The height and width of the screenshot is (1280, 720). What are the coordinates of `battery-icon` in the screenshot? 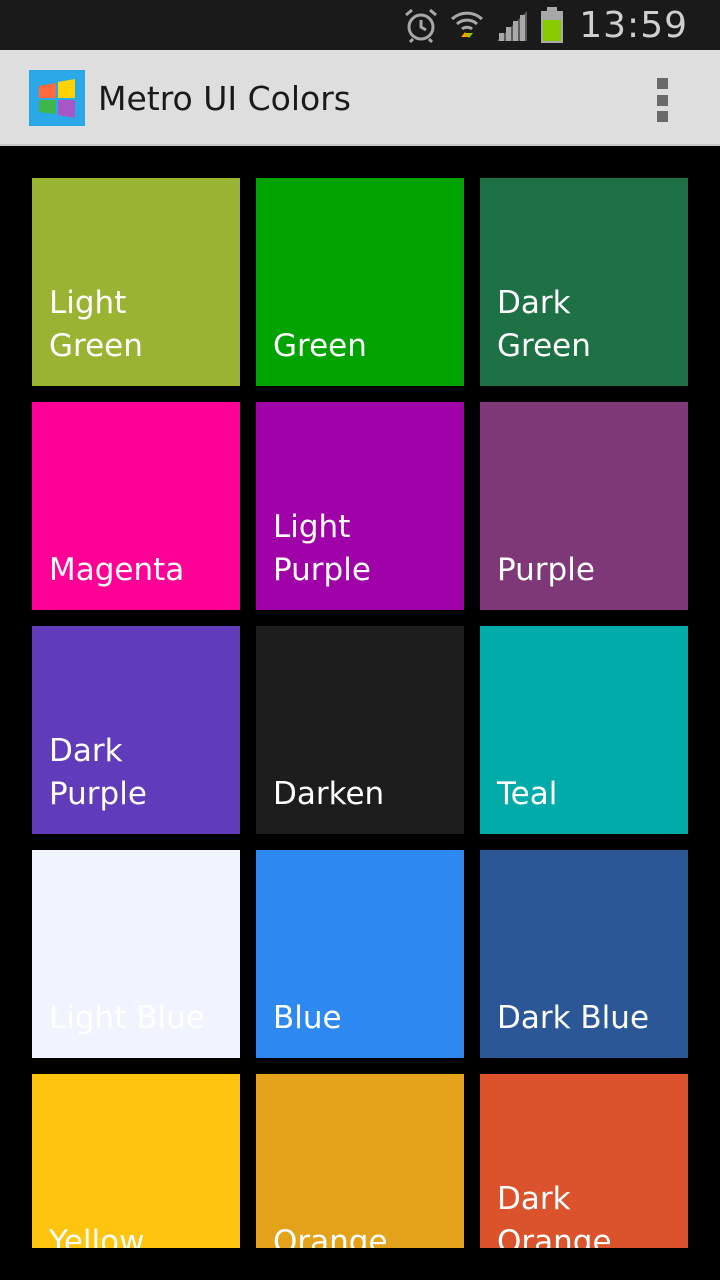 It's located at (552, 25).